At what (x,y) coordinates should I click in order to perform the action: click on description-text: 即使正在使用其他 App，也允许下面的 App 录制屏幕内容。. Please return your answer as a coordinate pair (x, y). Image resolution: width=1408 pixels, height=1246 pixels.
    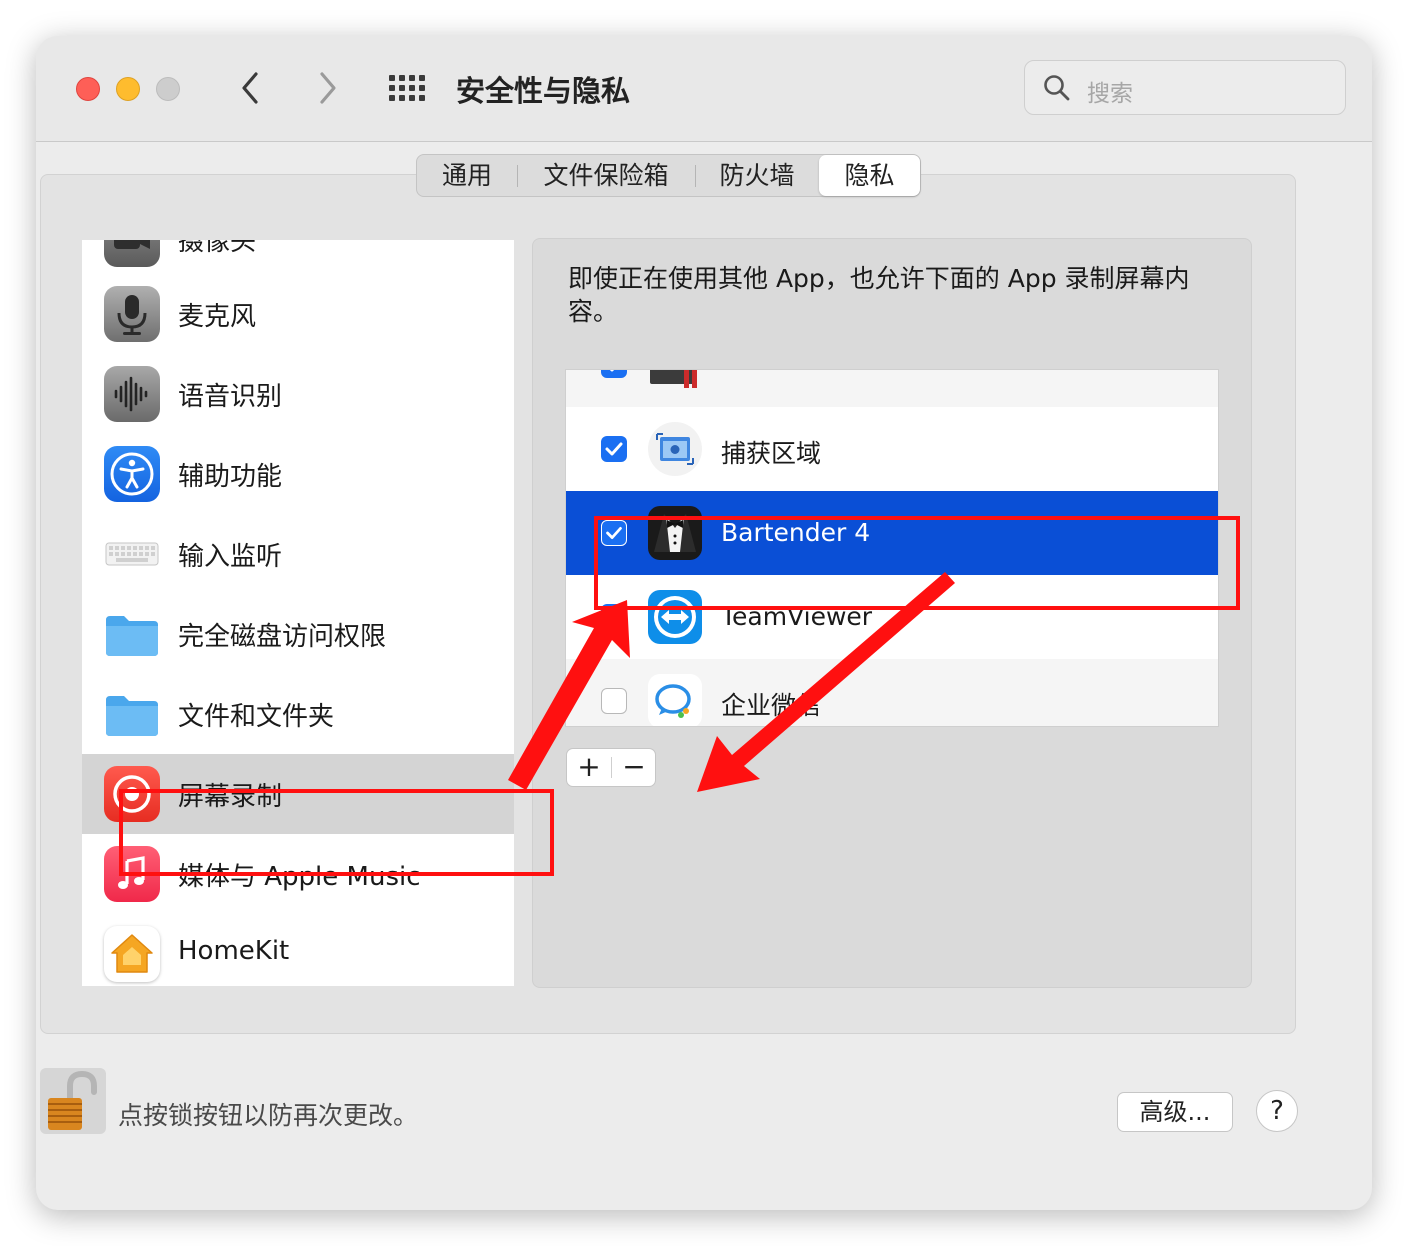
    Looking at the image, I should click on (879, 295).